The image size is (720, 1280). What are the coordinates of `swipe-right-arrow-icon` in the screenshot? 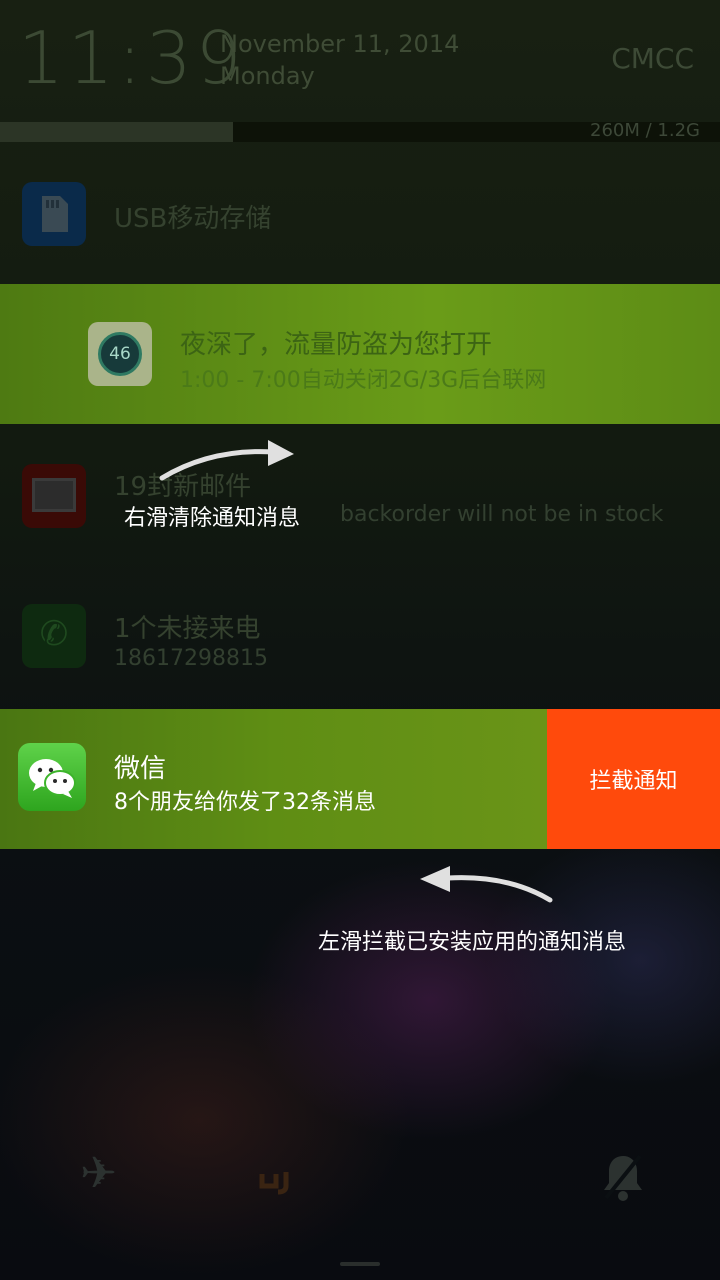 It's located at (226, 460).